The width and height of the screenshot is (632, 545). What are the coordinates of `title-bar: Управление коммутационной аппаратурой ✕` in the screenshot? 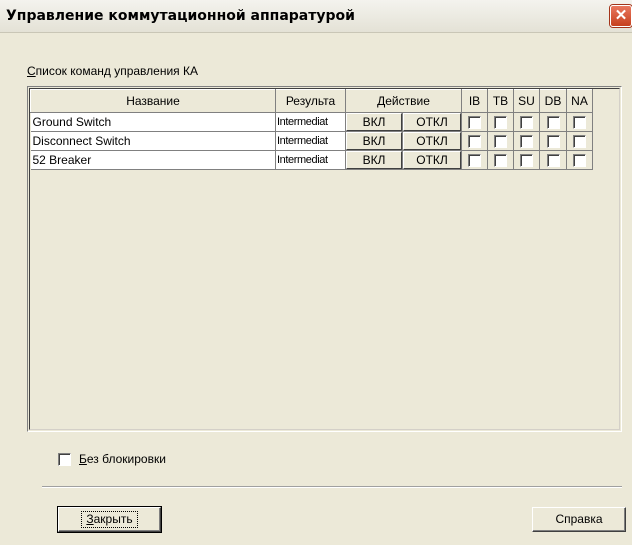 It's located at (316, 16).